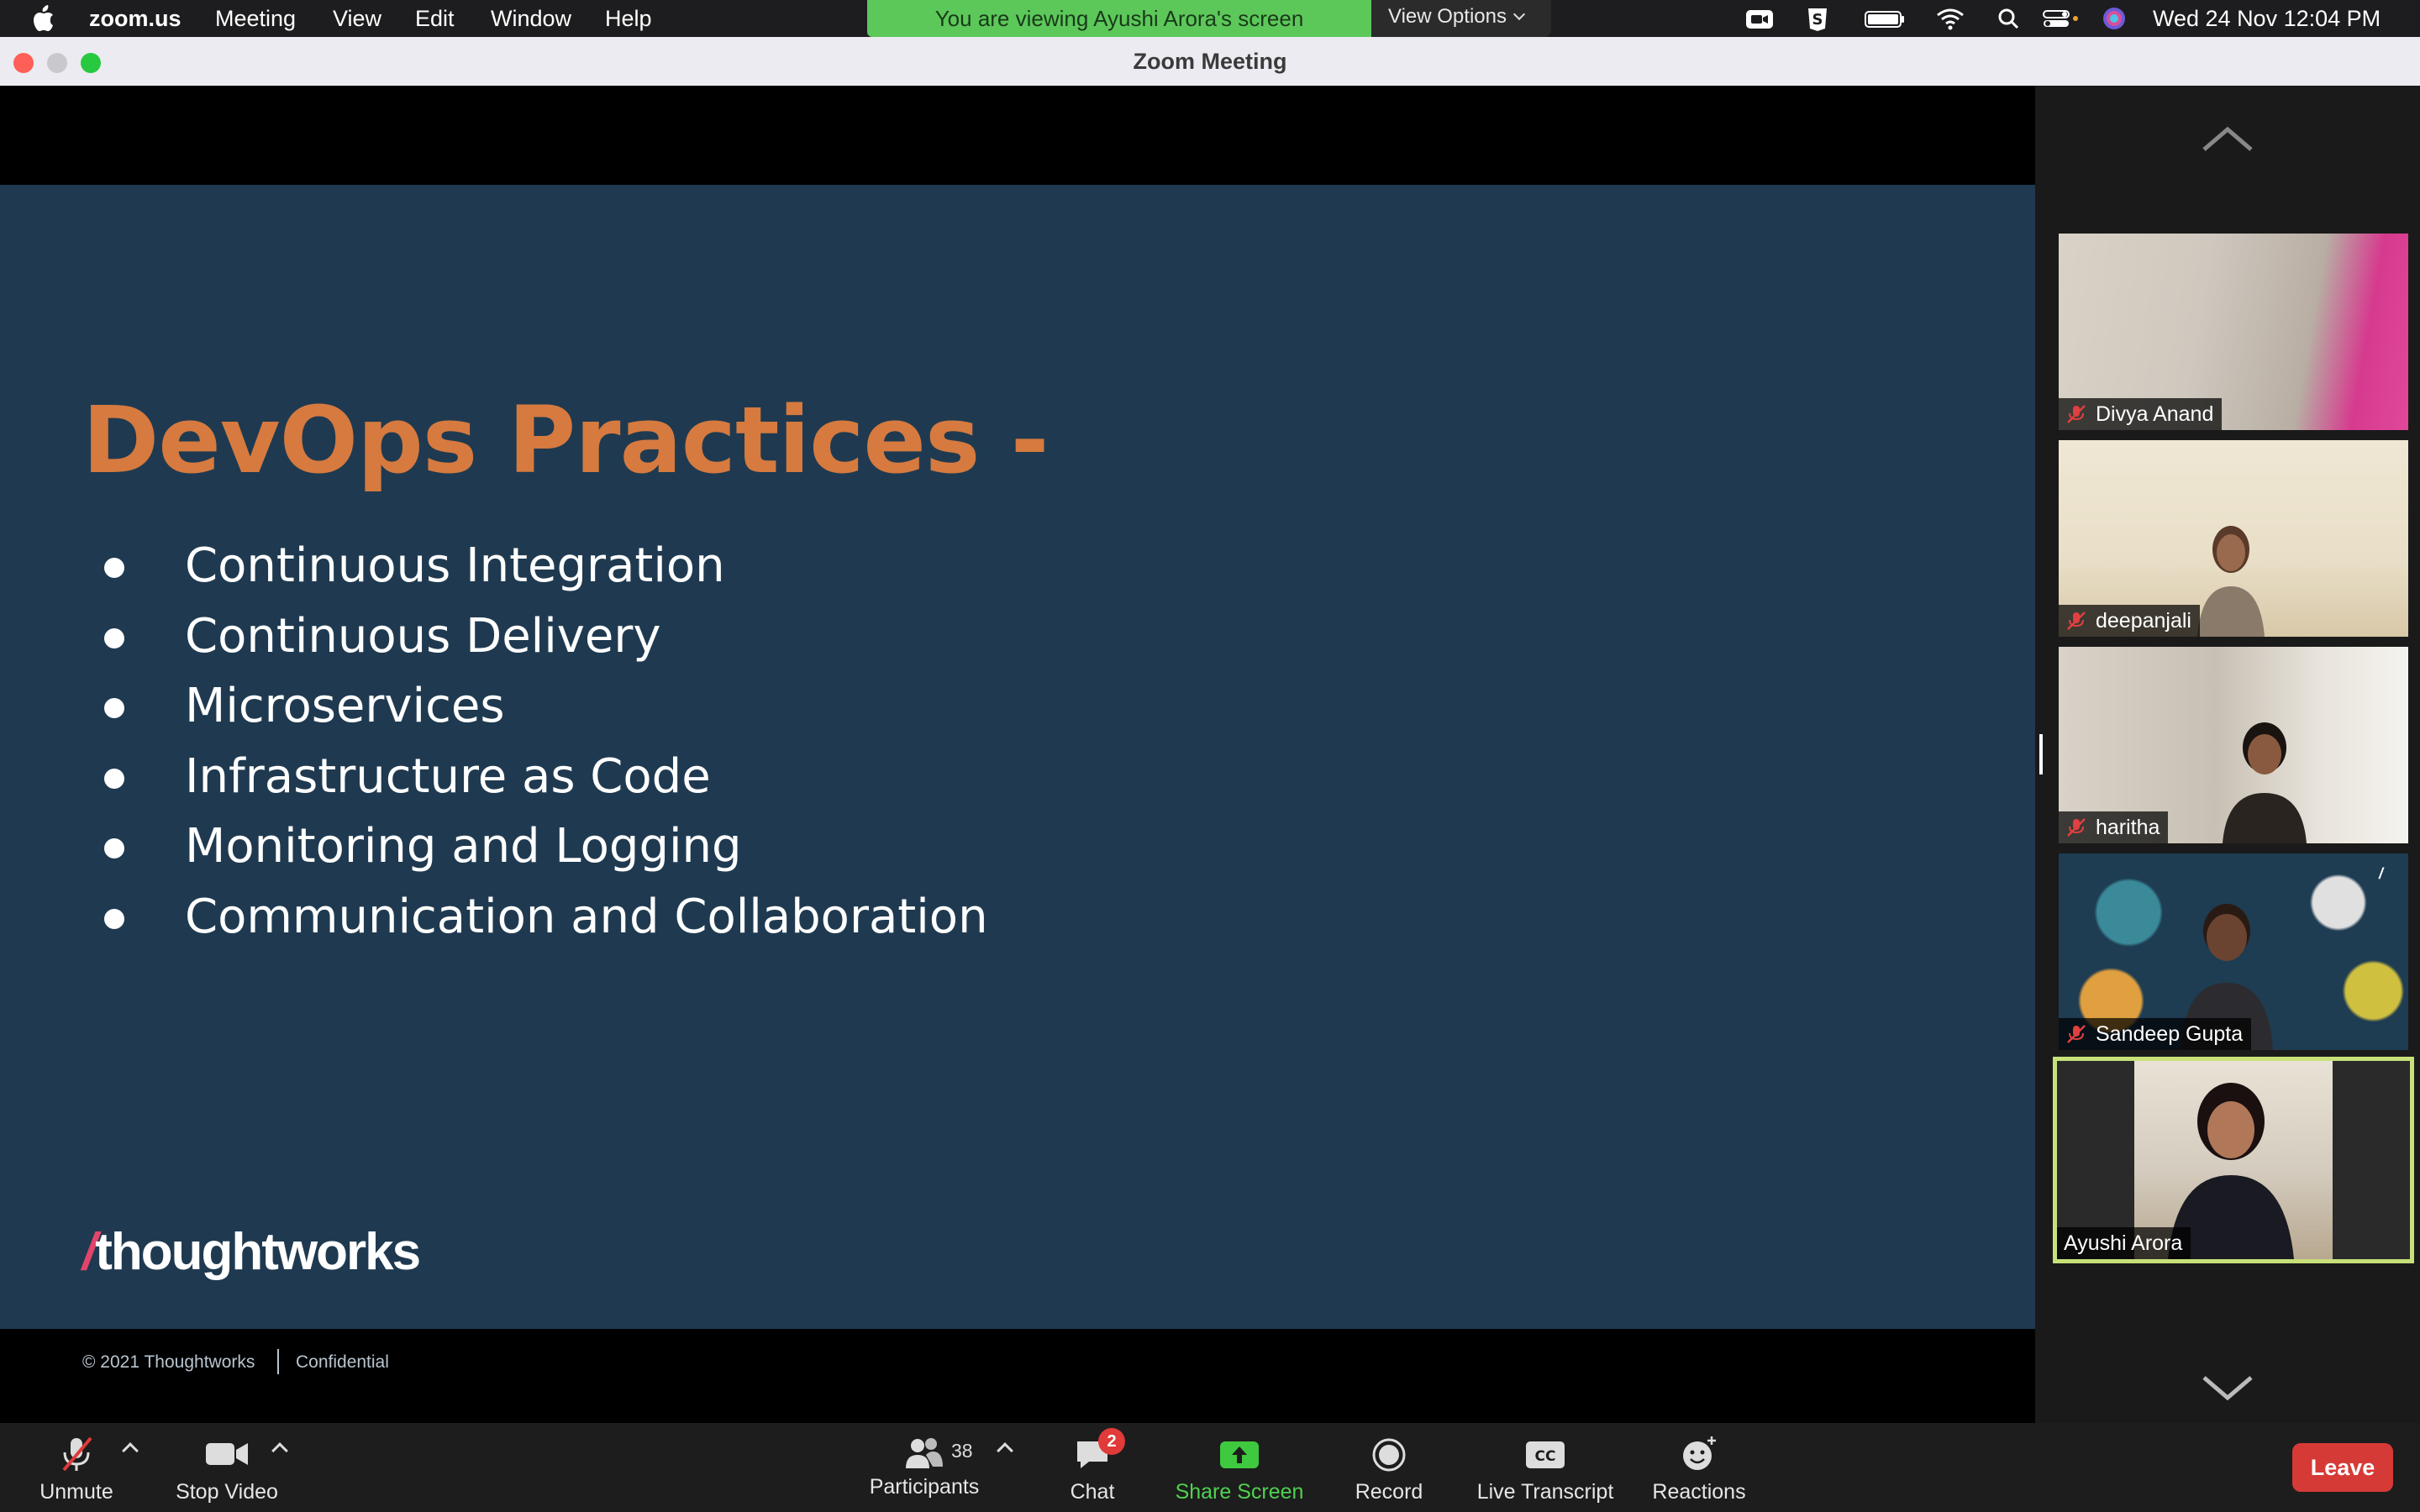 The image size is (2420, 1512). What do you see at coordinates (2381, 873) in the screenshot?
I see `background-logo-mark: /` at bounding box center [2381, 873].